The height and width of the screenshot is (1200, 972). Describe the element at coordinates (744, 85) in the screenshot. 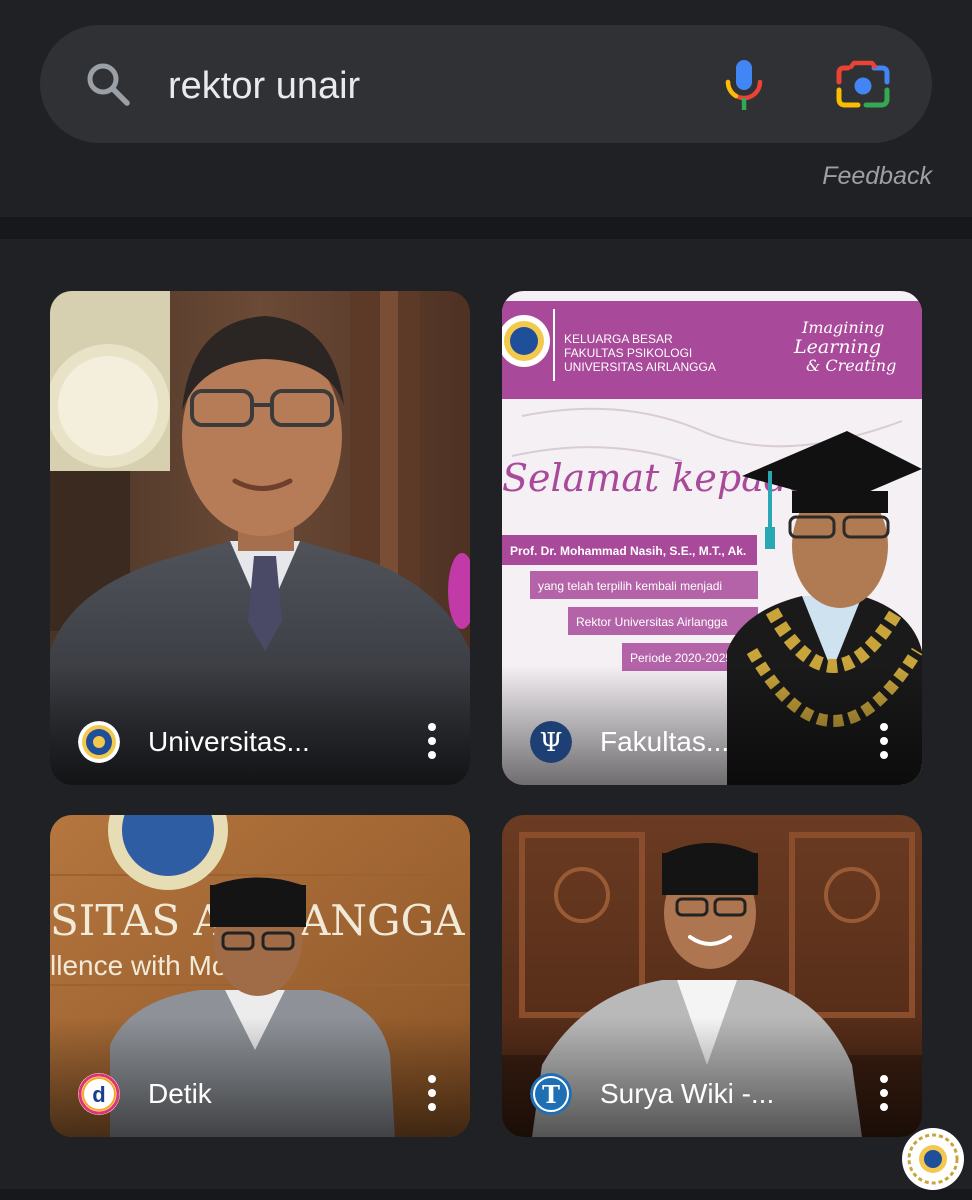

I see `mic-icon` at that location.